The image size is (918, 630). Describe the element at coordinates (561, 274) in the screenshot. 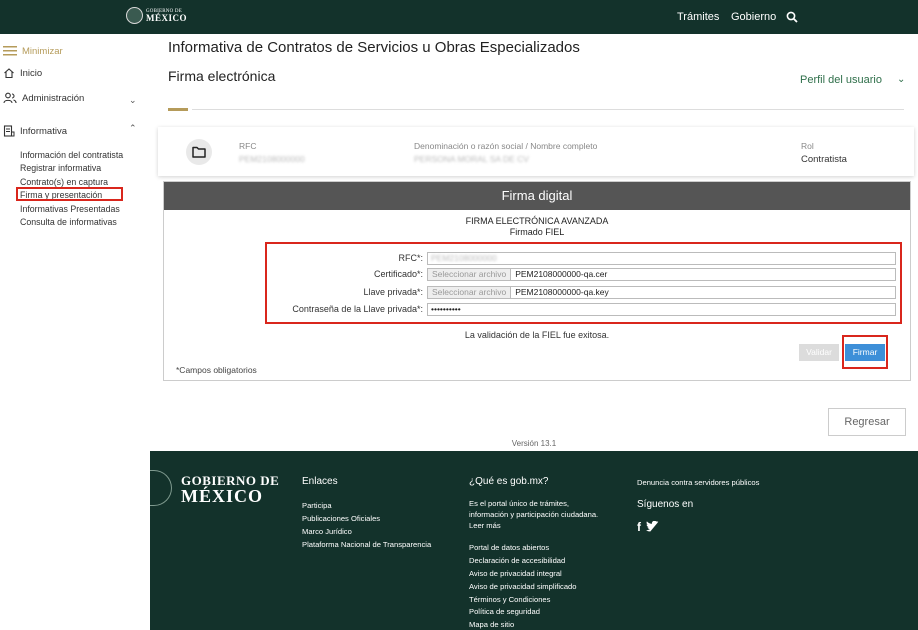

I see `cert-filename: PEM2108000000-qa.cer` at that location.